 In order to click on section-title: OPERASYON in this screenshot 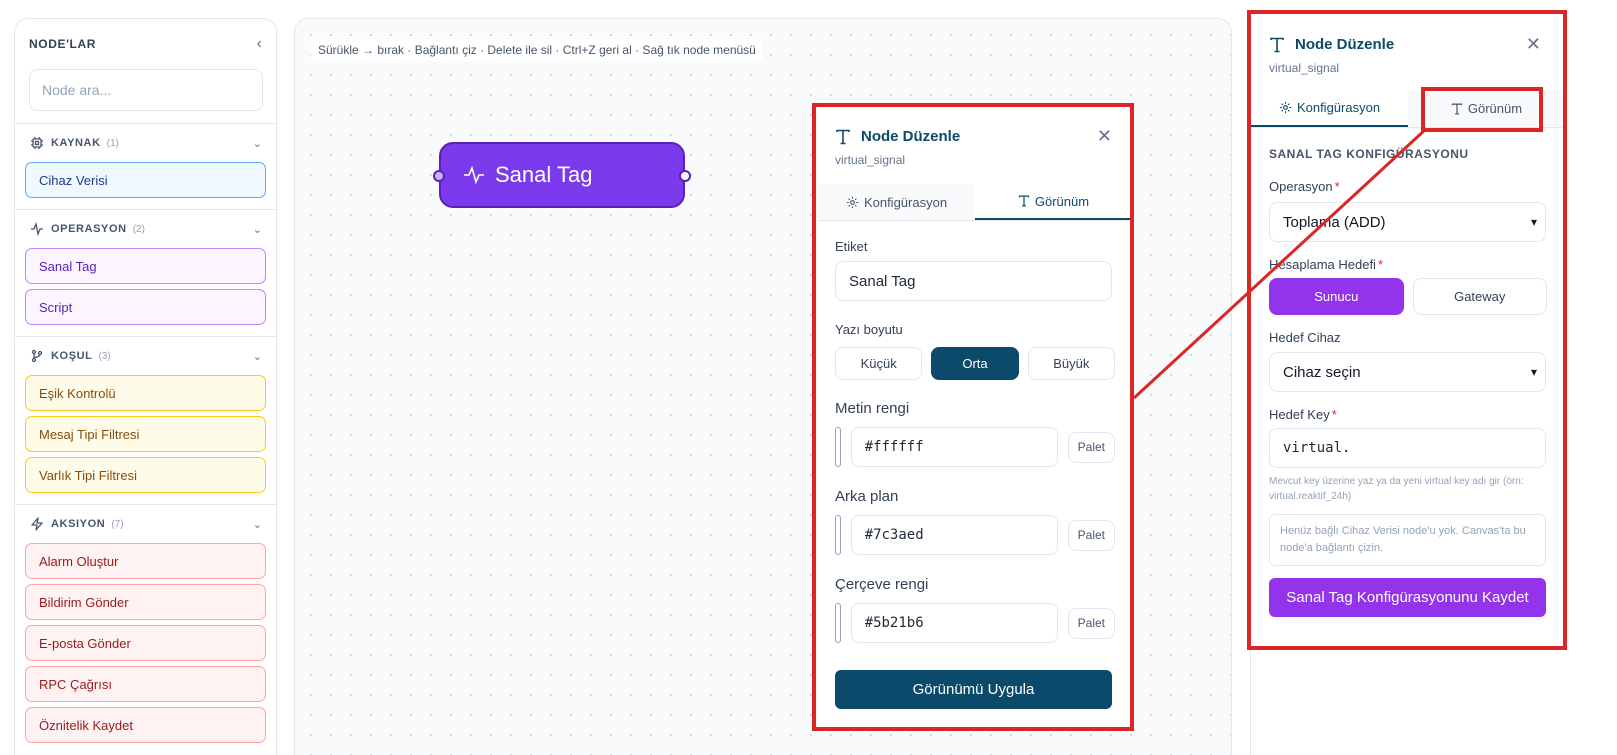, I will do `click(89, 229)`.